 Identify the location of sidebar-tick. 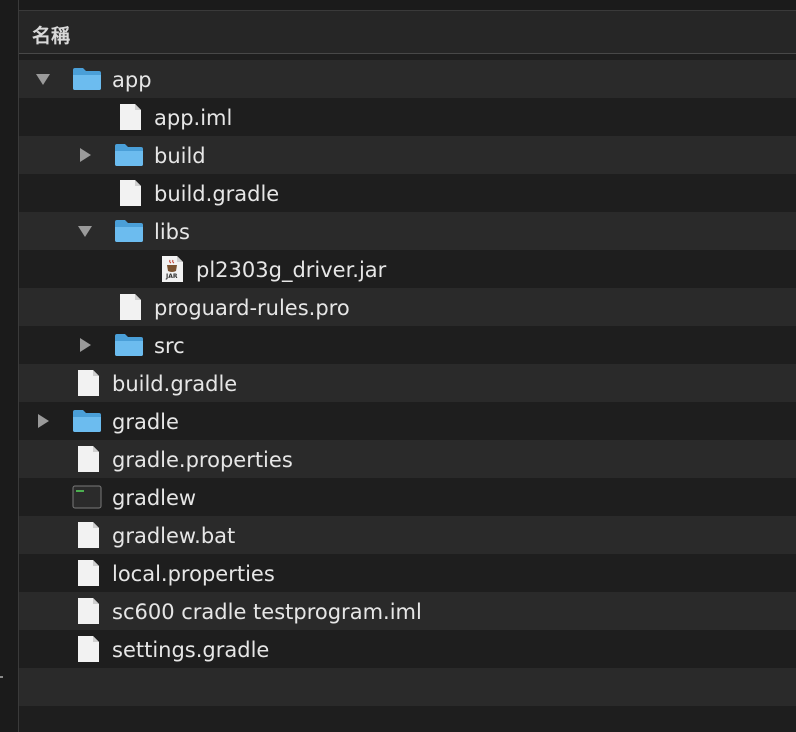
(1, 677).